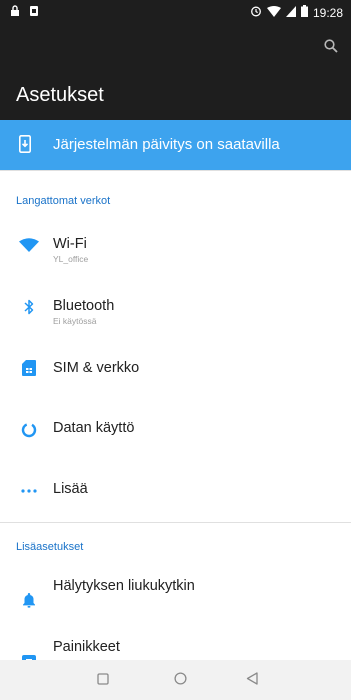  What do you see at coordinates (94, 428) in the screenshot?
I see `data-usage-label: Datan käyttö` at bounding box center [94, 428].